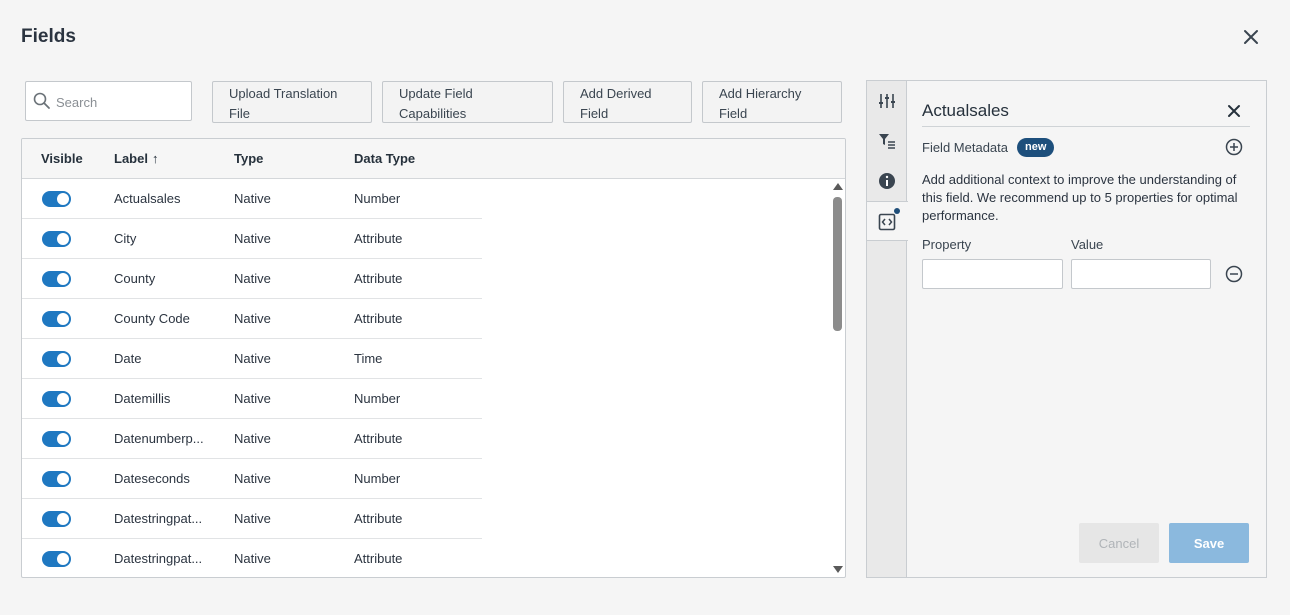 The height and width of the screenshot is (615, 1290). Describe the element at coordinates (41, 100) in the screenshot. I see `search-icon` at that location.